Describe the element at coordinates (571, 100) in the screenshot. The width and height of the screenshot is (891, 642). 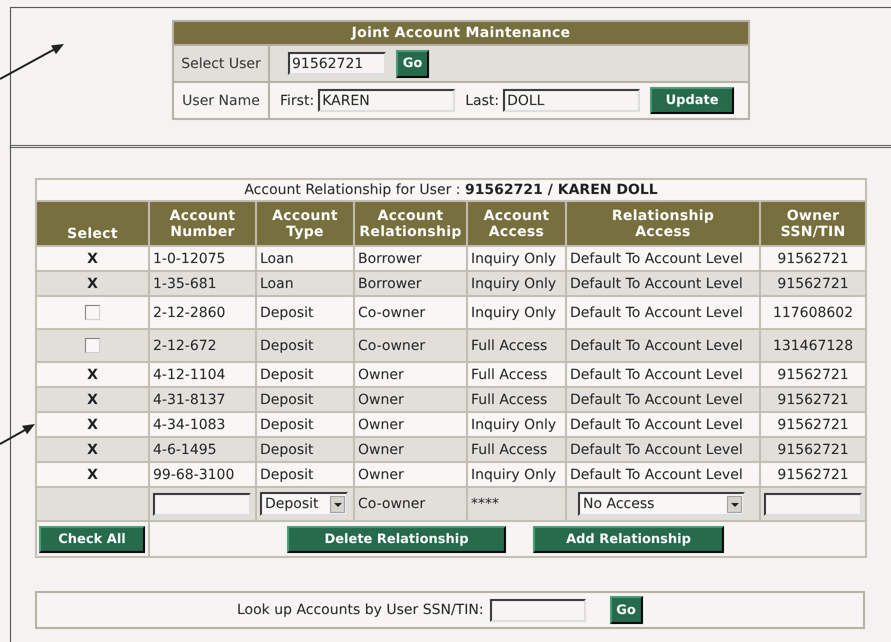
I see `last-name-field: DOLL` at that location.